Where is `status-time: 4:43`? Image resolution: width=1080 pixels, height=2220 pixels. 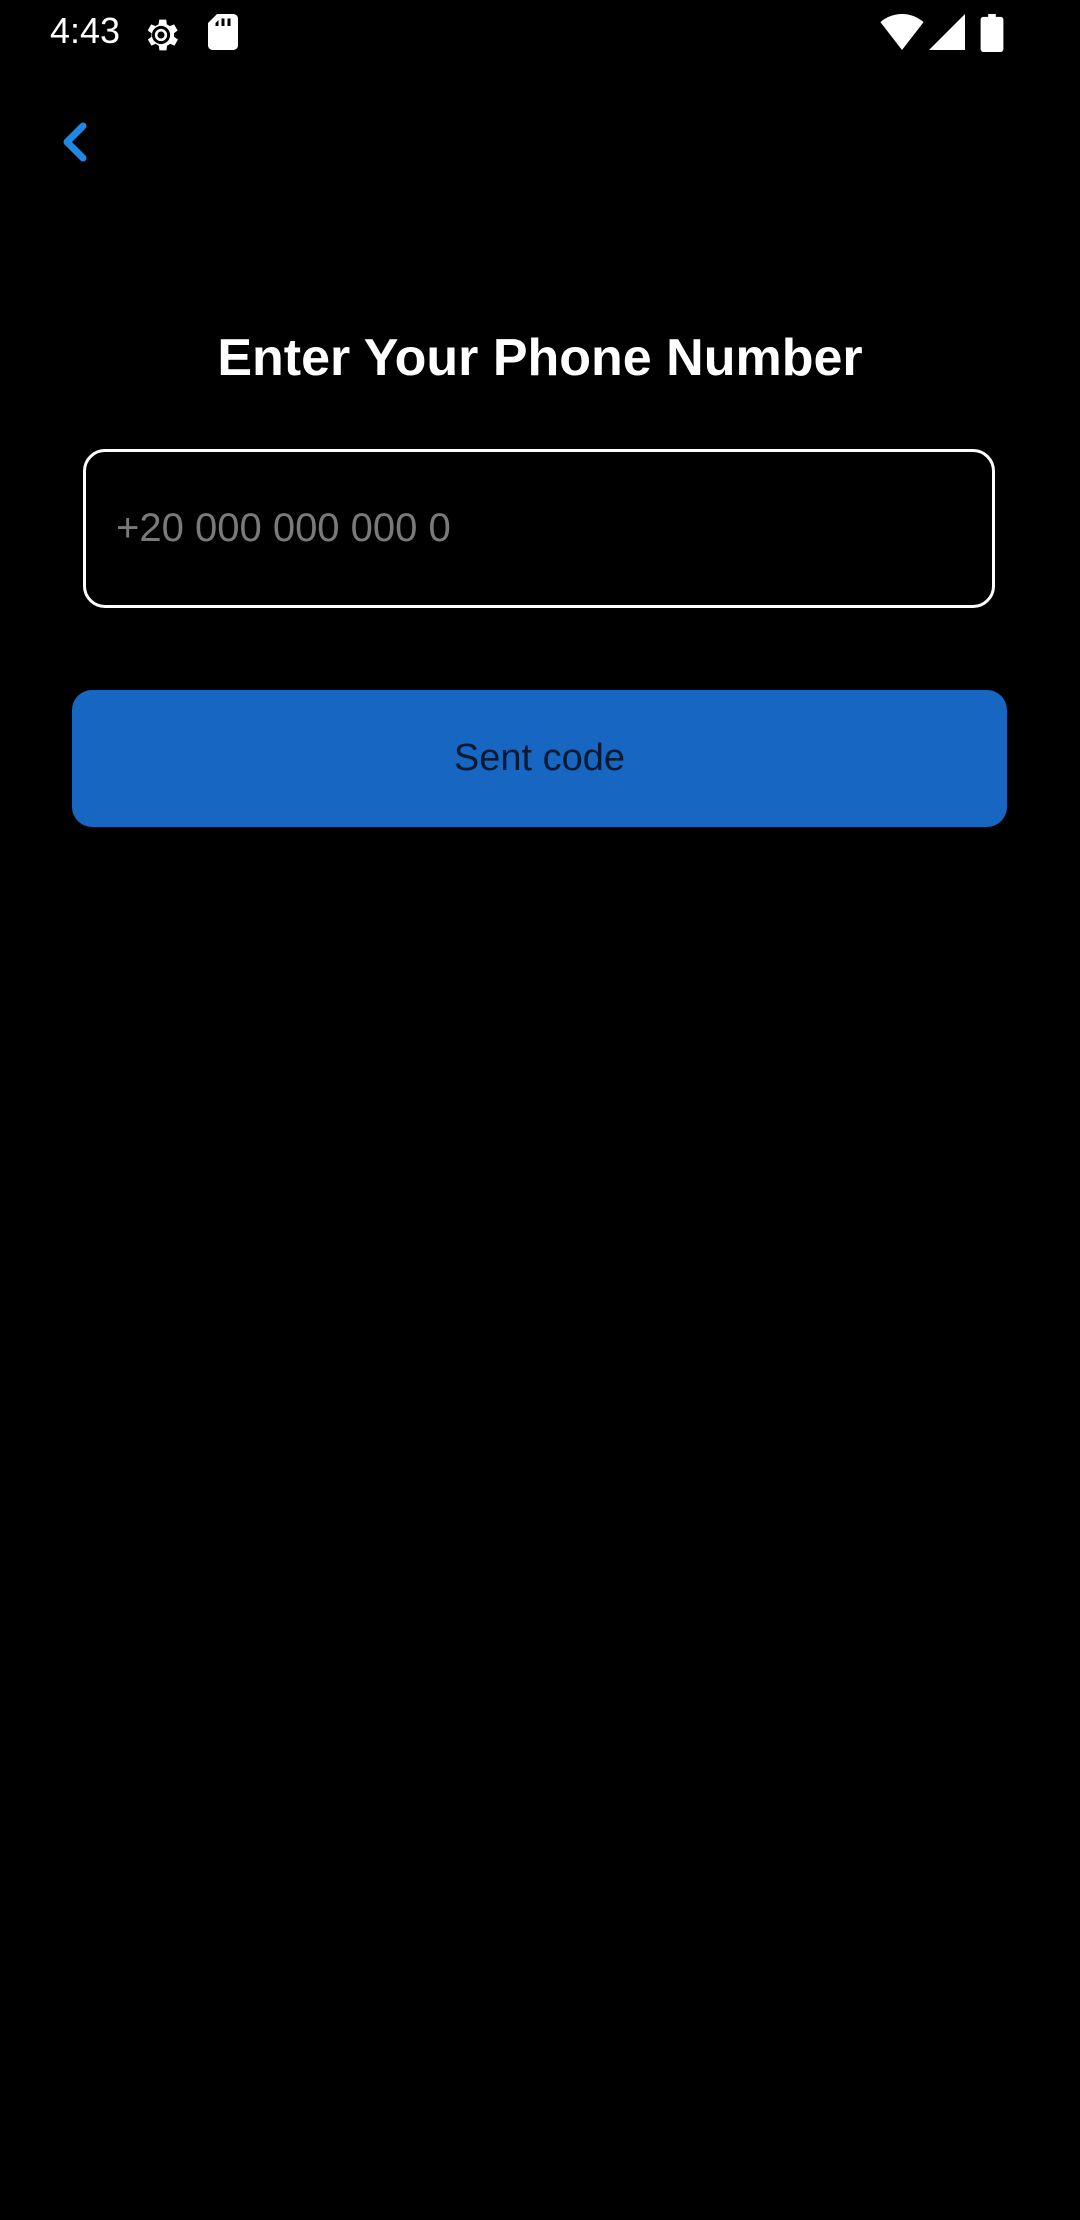 status-time: 4:43 is located at coordinates (85, 30).